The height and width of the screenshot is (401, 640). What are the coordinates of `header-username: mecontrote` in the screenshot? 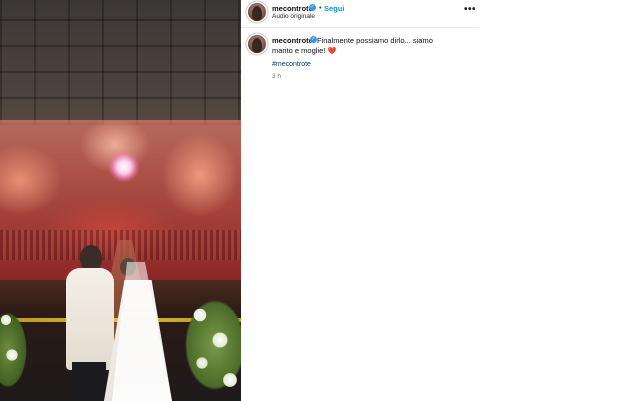 It's located at (292, 8).